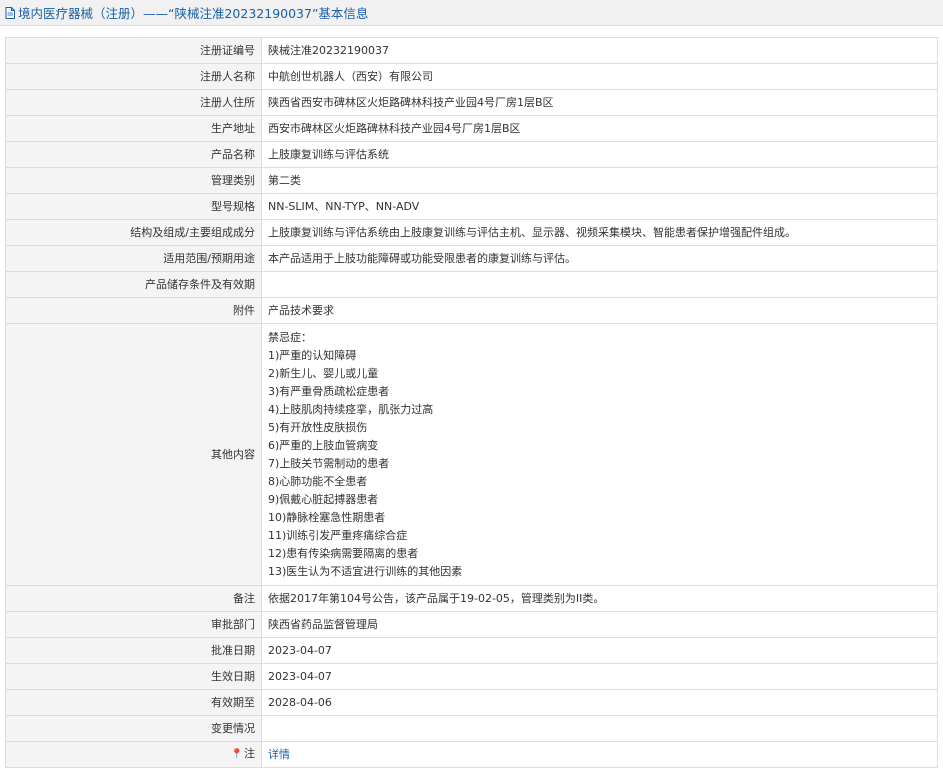 Image resolution: width=943 pixels, height=780 pixels. What do you see at coordinates (133, 258) in the screenshot?
I see `field-label: 适用范围/预期用途` at bounding box center [133, 258].